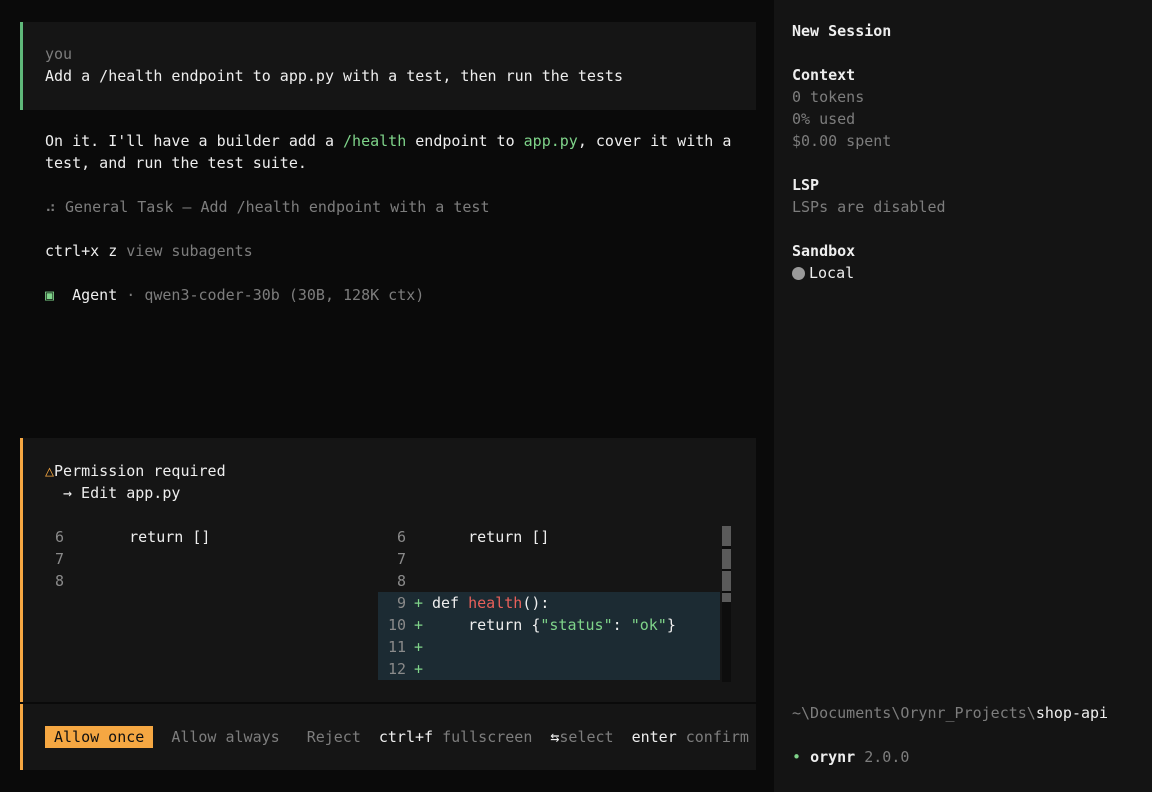 The height and width of the screenshot is (792, 1152). Describe the element at coordinates (396, 647) in the screenshot. I see `line-number: 11` at that location.